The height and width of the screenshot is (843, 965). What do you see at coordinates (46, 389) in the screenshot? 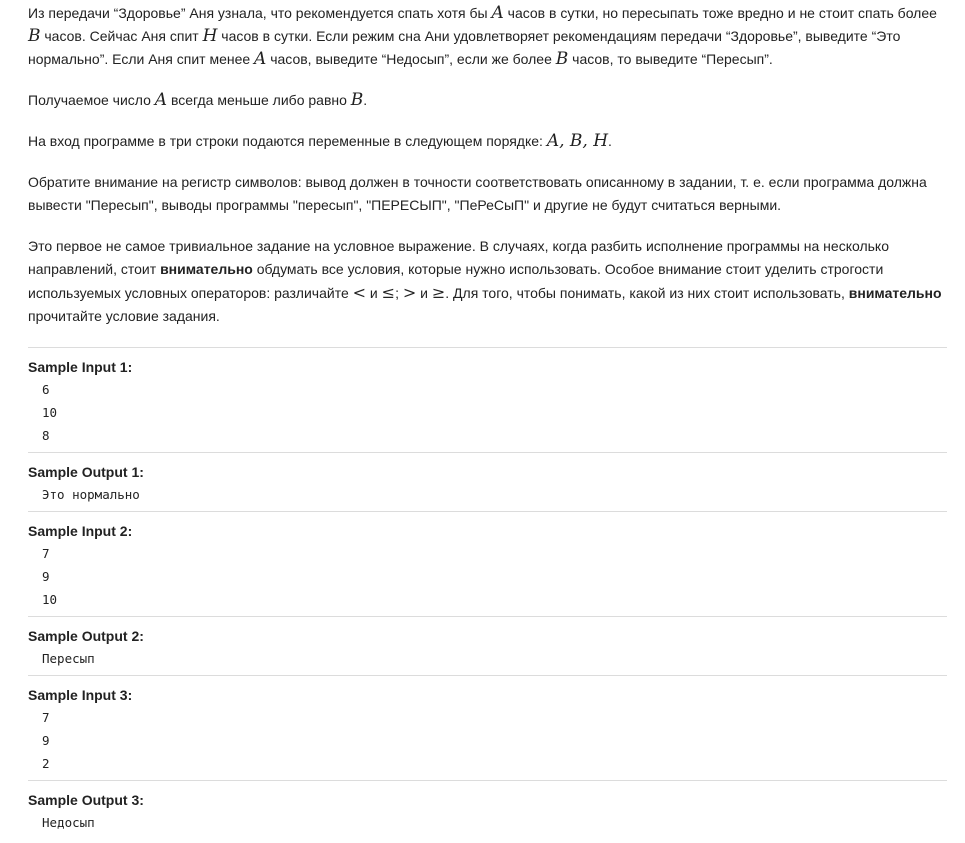
I see `sample-line: 6` at bounding box center [46, 389].